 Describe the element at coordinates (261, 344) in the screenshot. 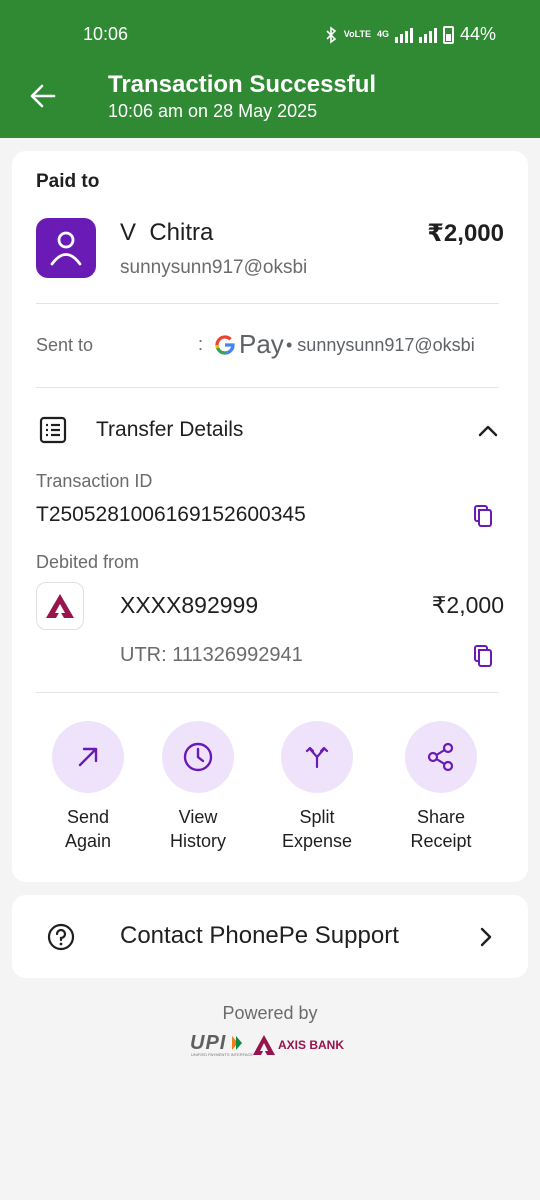

I see `gpay-pay-text: Pay` at that location.